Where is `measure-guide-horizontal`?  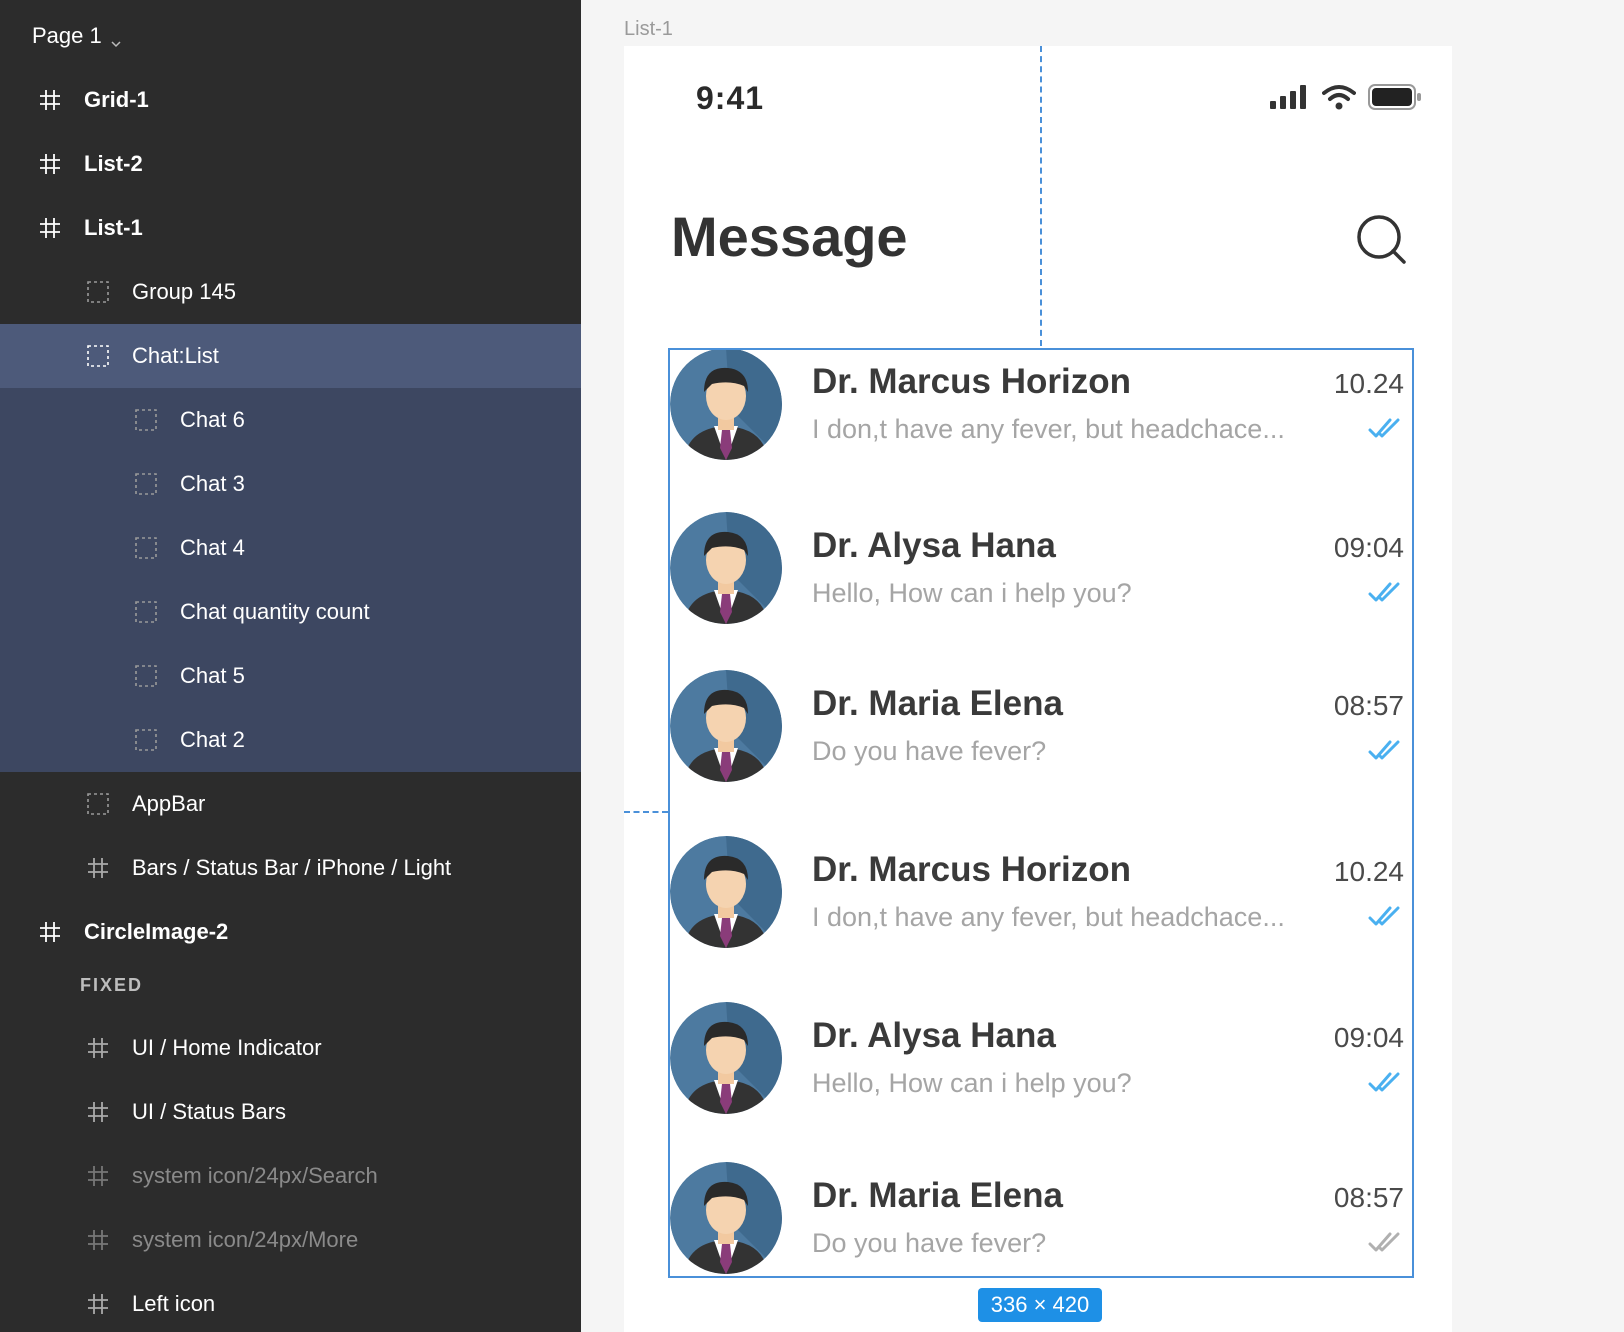
measure-guide-horizontal is located at coordinates (646, 812).